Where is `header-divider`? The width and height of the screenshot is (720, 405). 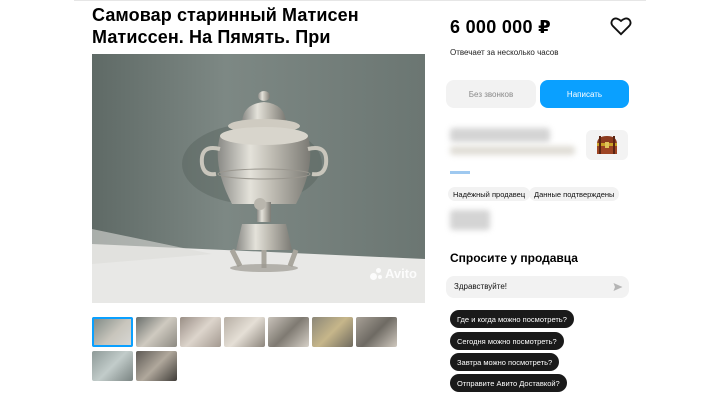 header-divider is located at coordinates (360, 0).